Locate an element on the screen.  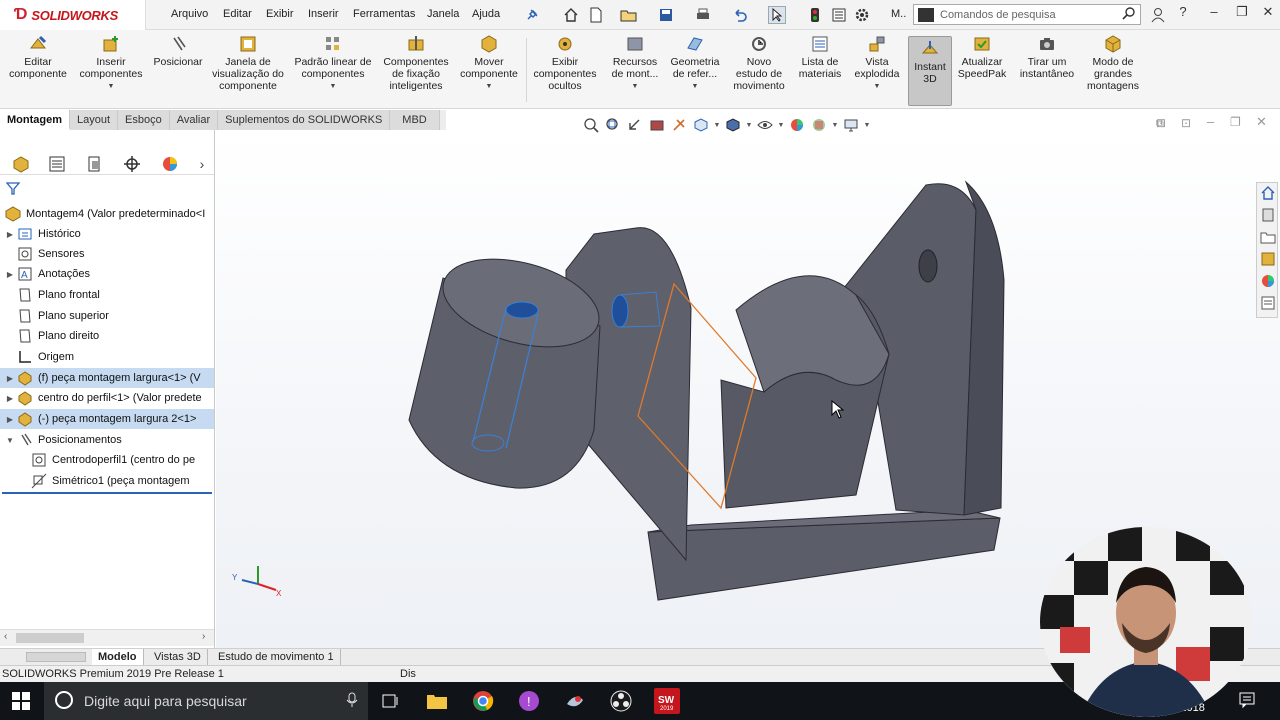
property-manager-tab-icon is located at coordinates (57, 164).